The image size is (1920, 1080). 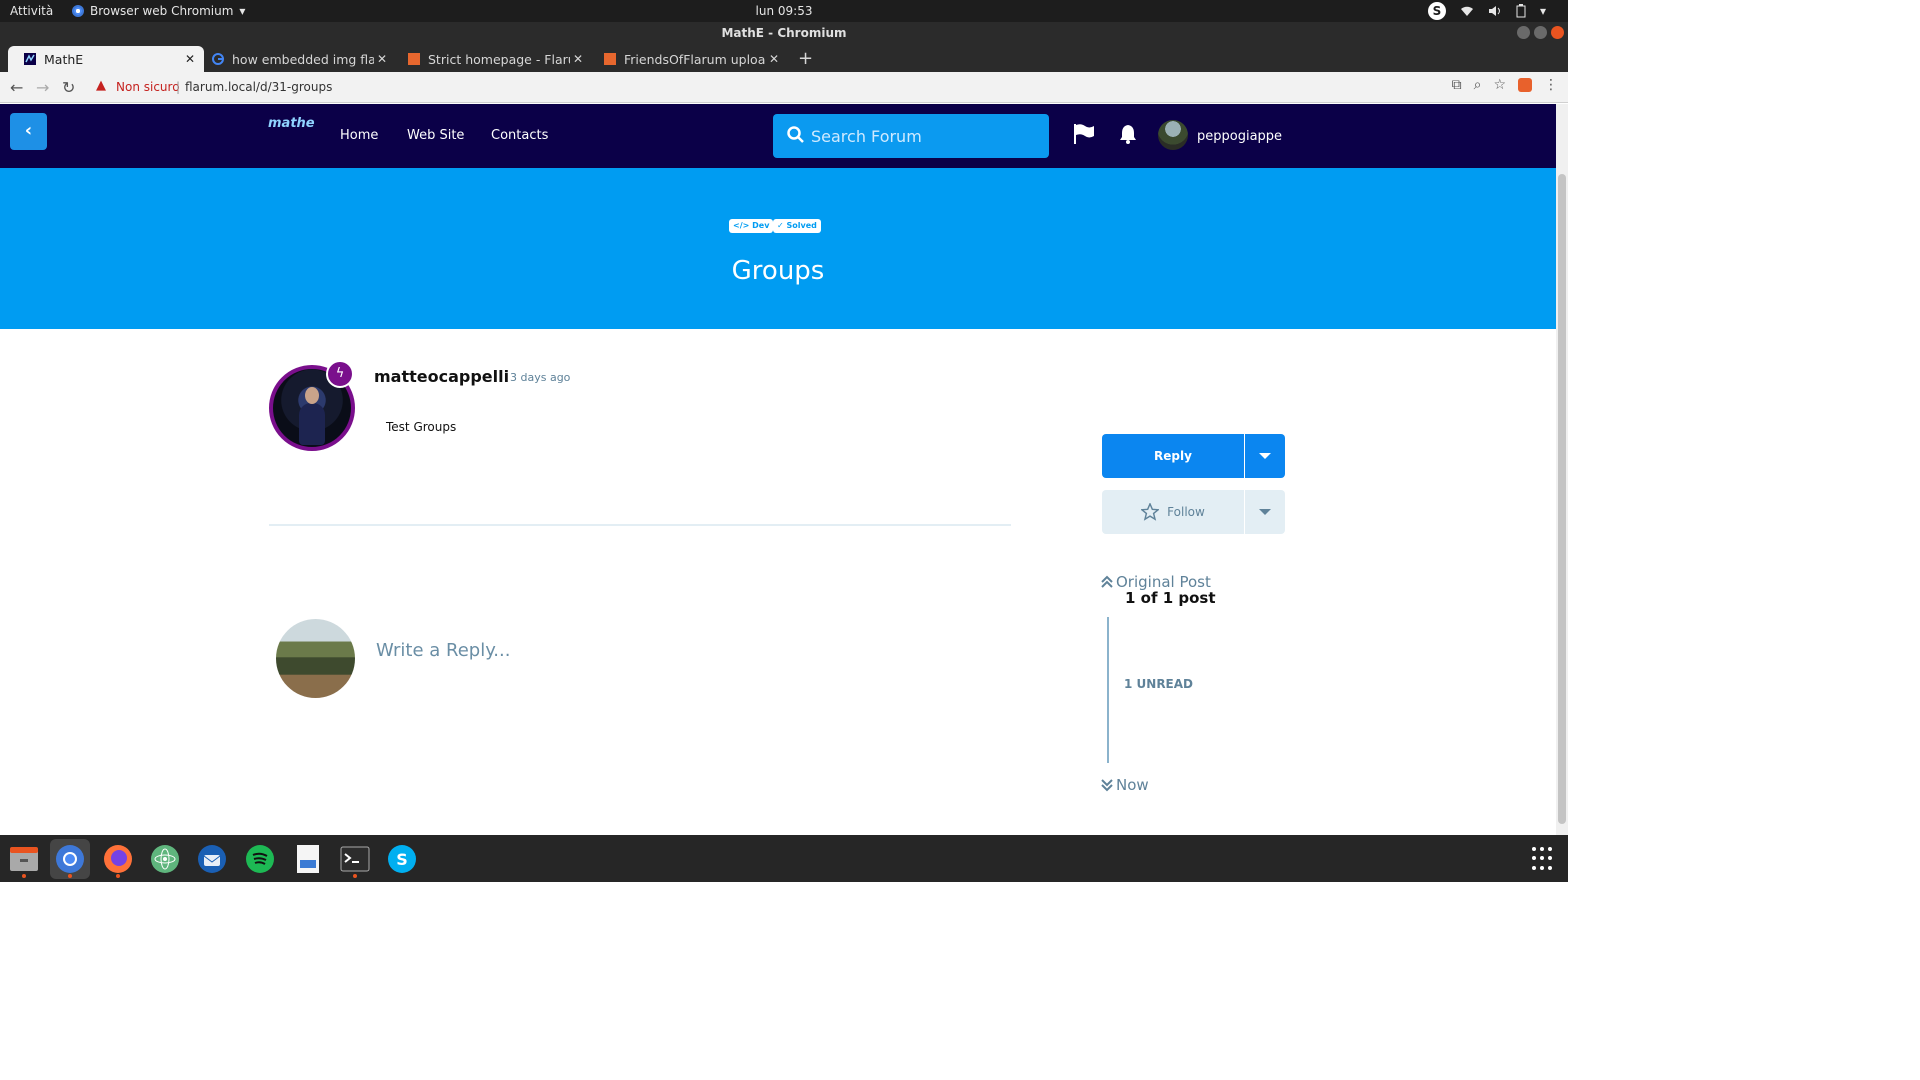 What do you see at coordinates (751, 226) in the screenshot?
I see `tag-dev: </> Dev` at bounding box center [751, 226].